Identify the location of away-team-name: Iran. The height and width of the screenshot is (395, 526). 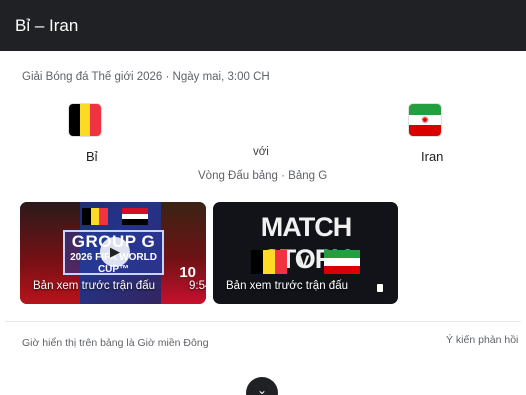
(432, 156).